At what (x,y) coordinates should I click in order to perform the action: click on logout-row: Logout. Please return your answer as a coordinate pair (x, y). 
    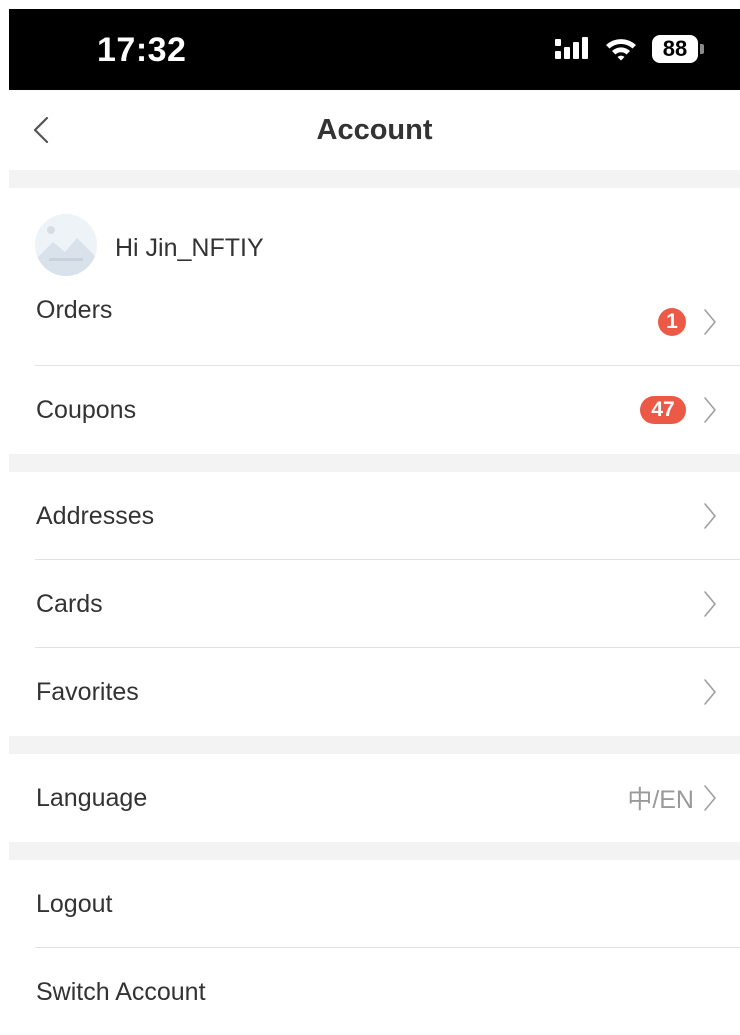
    Looking at the image, I should click on (374, 904).